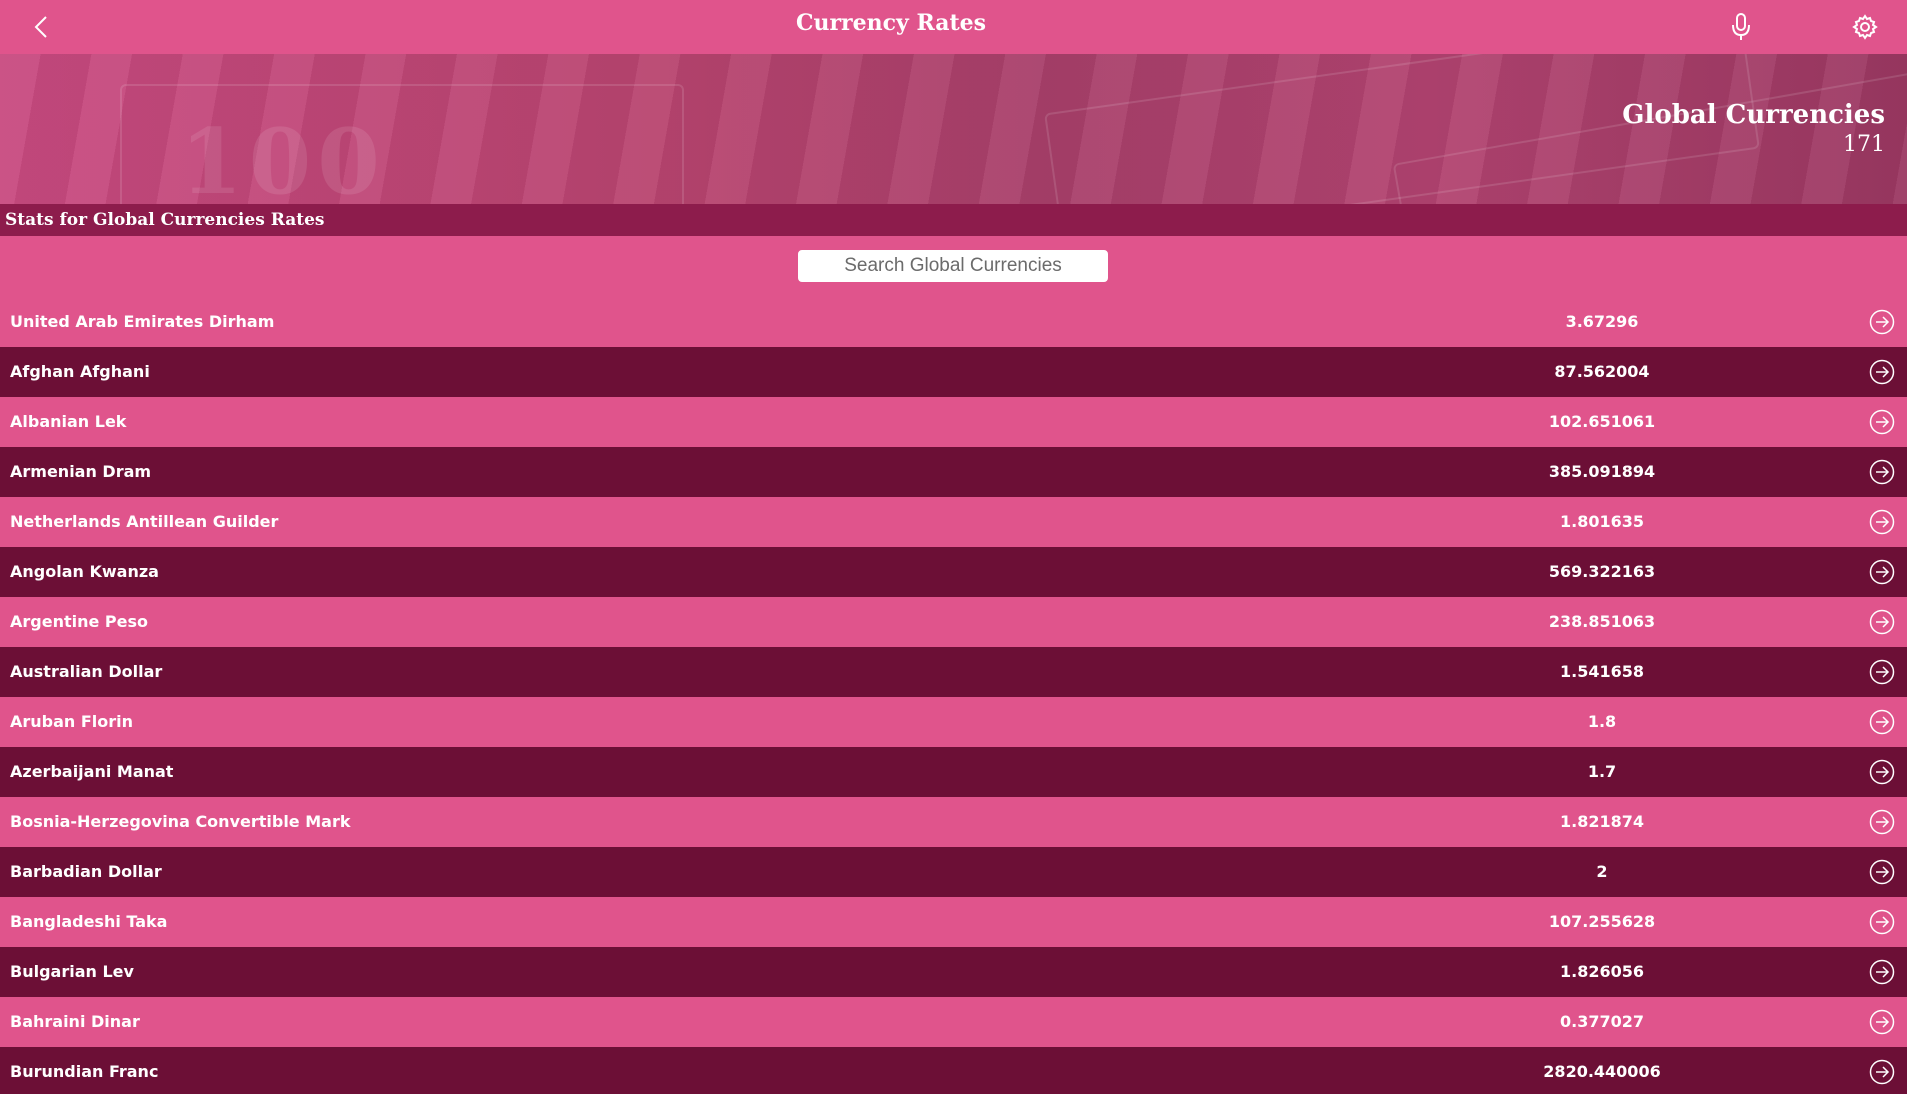  What do you see at coordinates (86, 671) in the screenshot?
I see `currency-name: Australian Dollar` at bounding box center [86, 671].